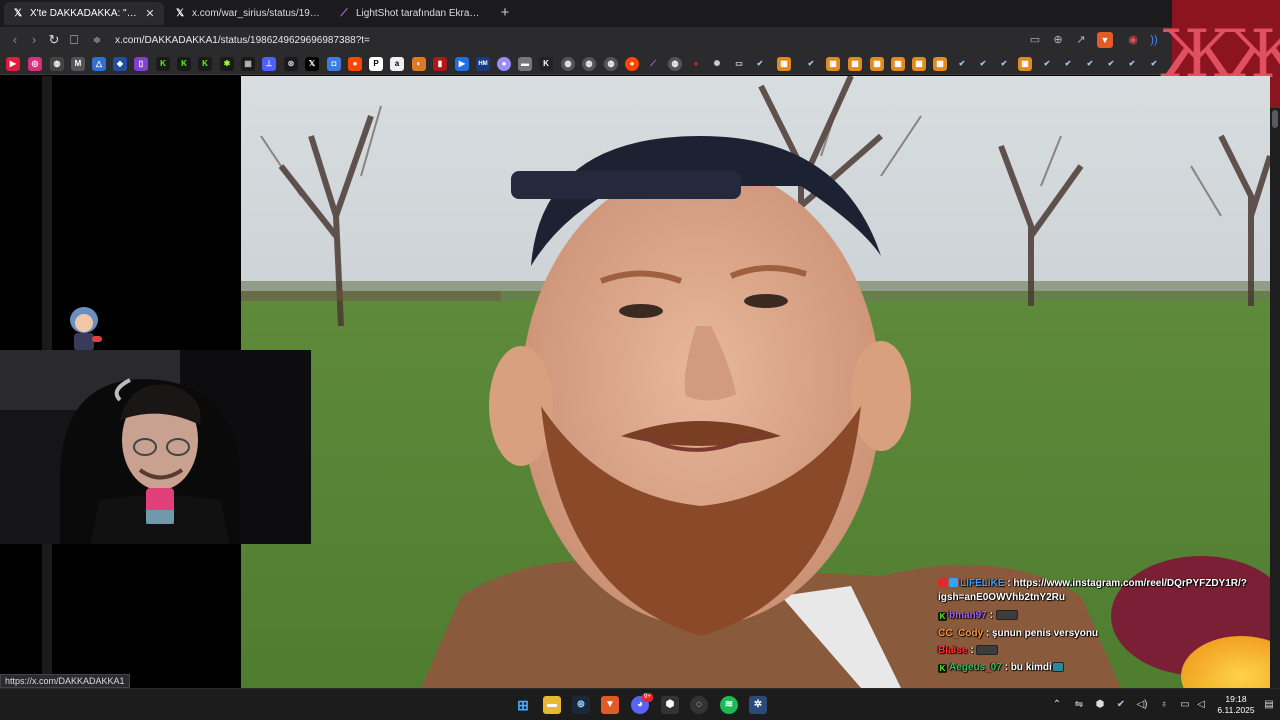  I want to click on back-arrow-icon: ‹, so click(15, 40).